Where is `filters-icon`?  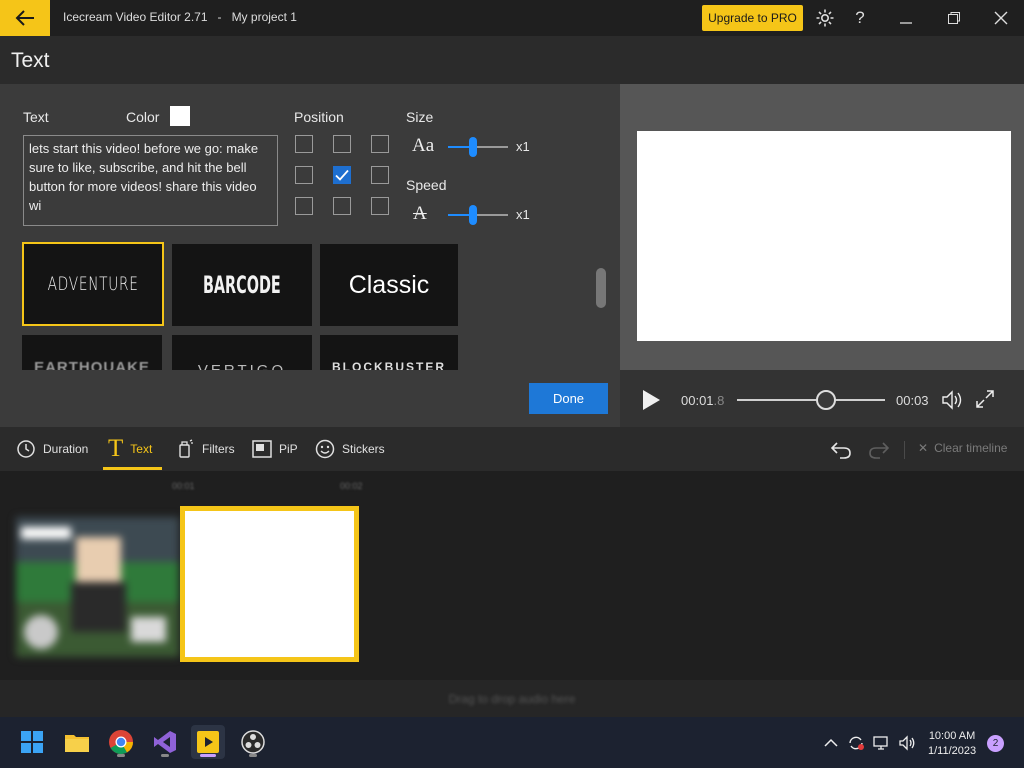 filters-icon is located at coordinates (186, 448).